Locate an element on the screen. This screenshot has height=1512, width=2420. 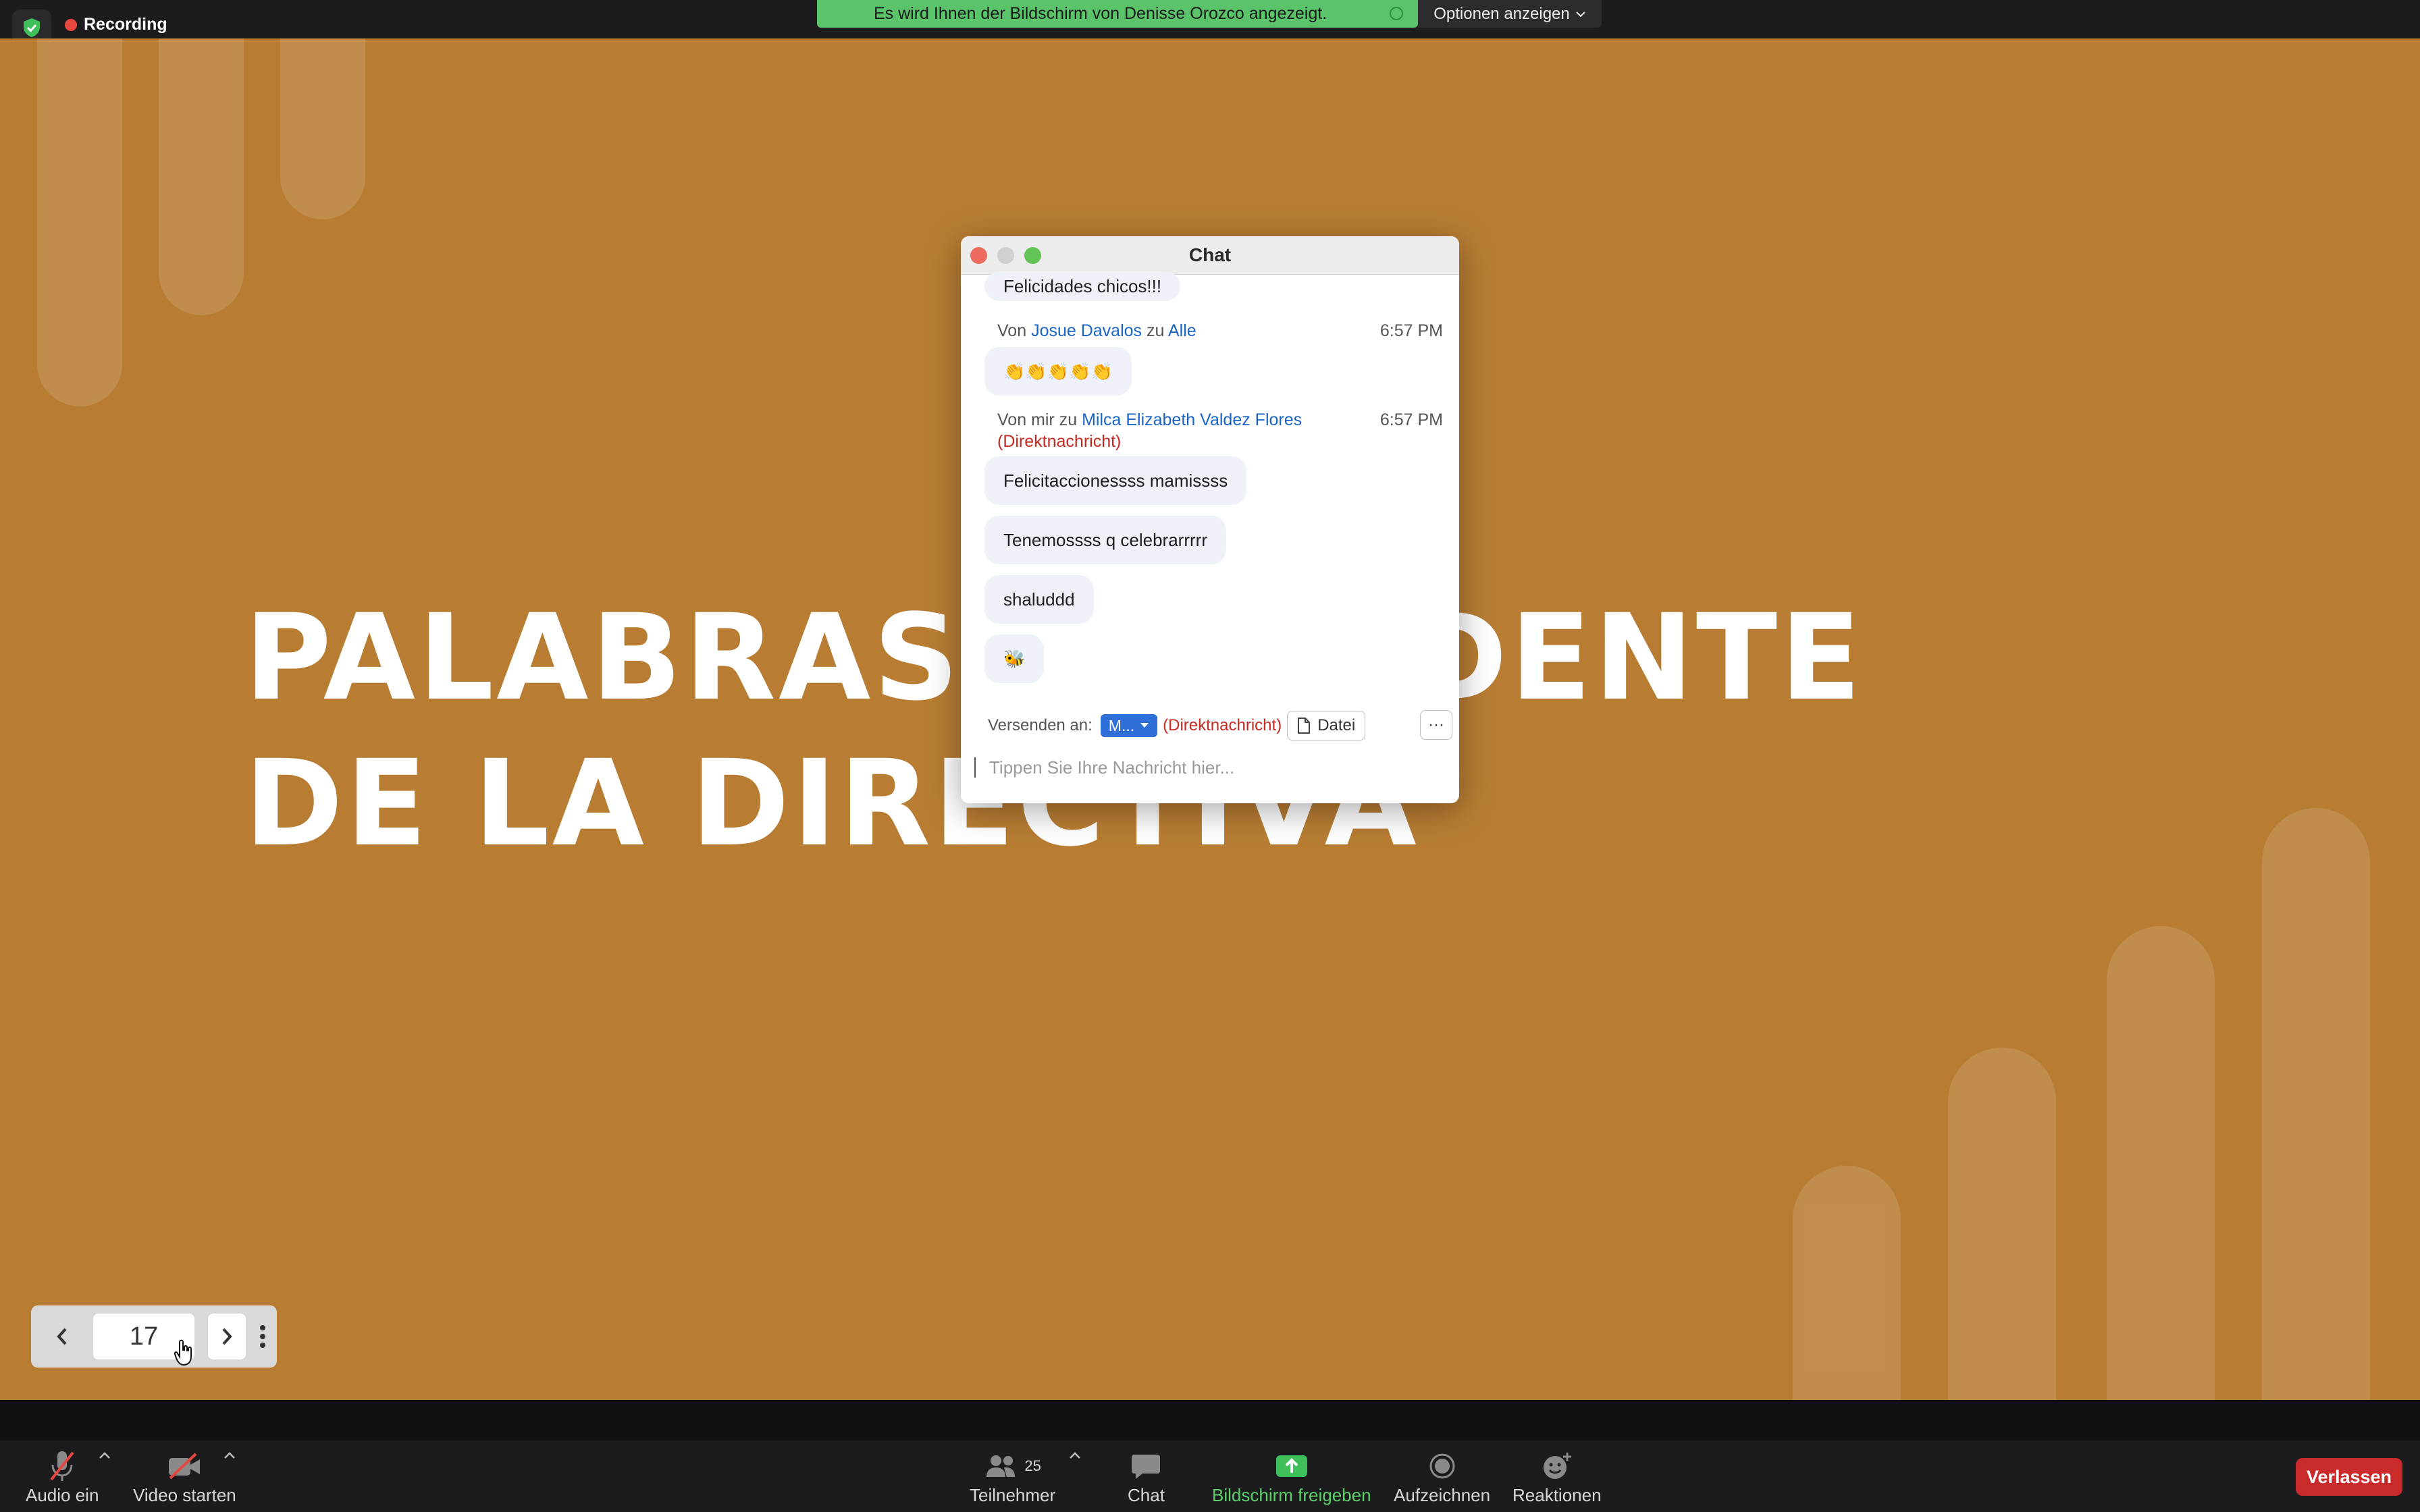
chevron-down-icon is located at coordinates (1580, 14).